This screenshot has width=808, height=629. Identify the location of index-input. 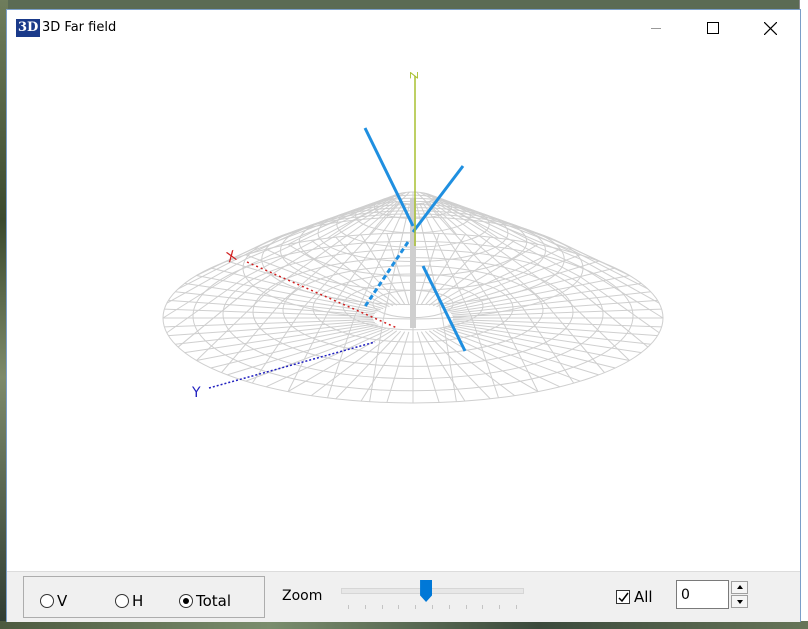
(702, 594).